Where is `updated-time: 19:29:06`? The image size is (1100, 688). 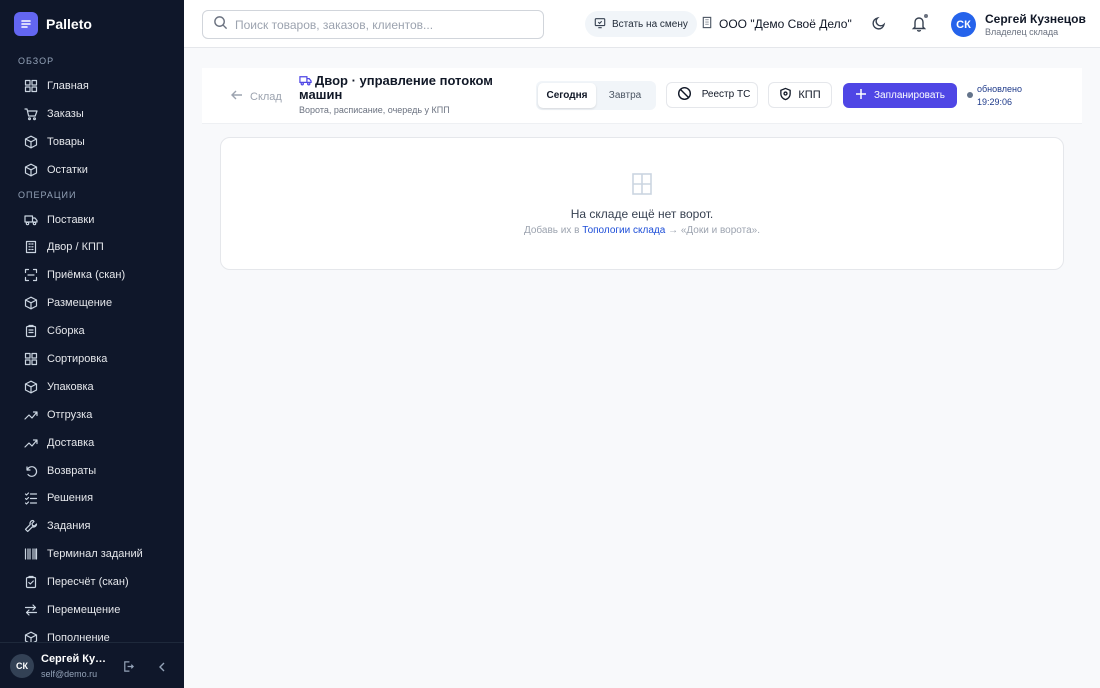 updated-time: 19:29:06 is located at coordinates (995, 102).